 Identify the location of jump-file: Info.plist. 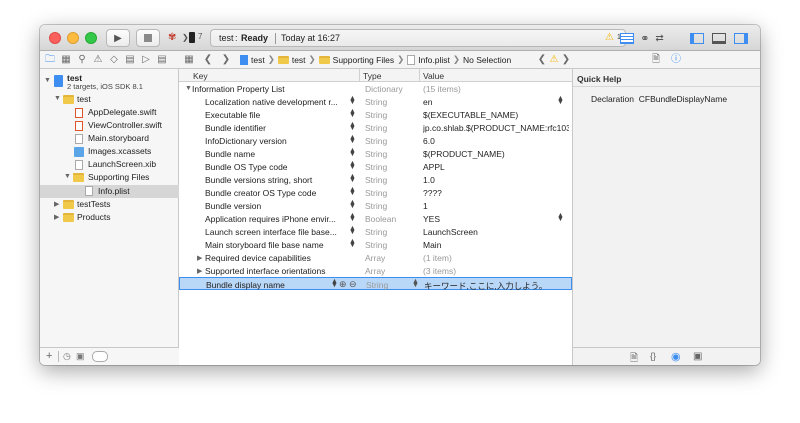
(434, 60).